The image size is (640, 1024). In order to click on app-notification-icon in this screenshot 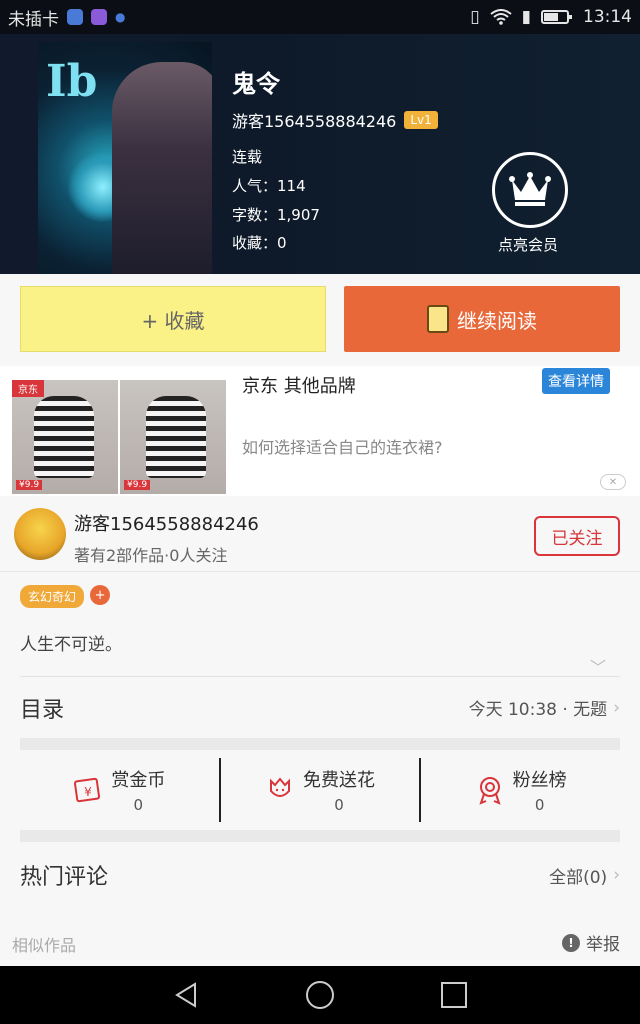, I will do `click(99, 17)`.